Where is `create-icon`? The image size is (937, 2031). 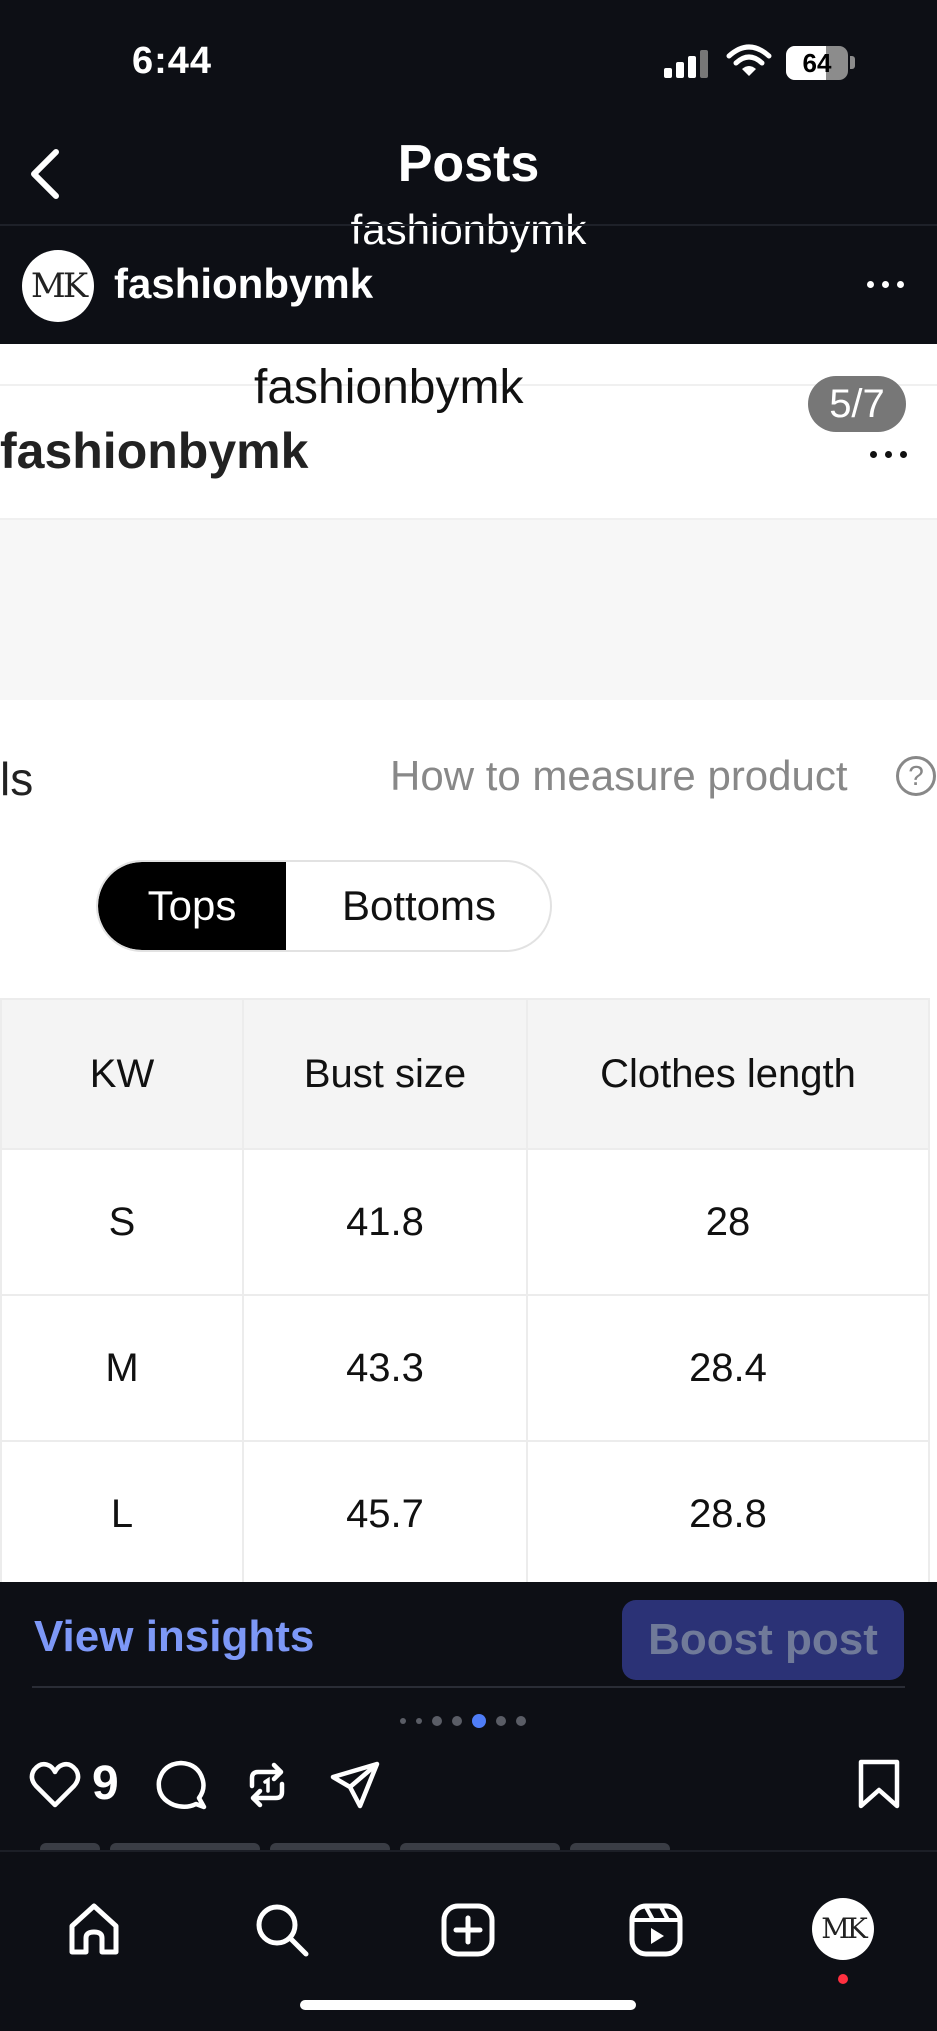 create-icon is located at coordinates (468, 1930).